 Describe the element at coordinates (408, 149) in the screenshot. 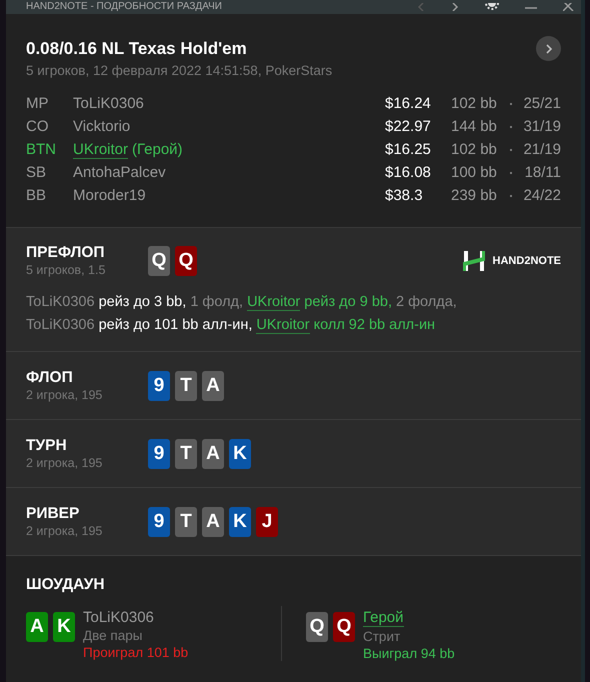

I see `player-stack: $16.25` at that location.